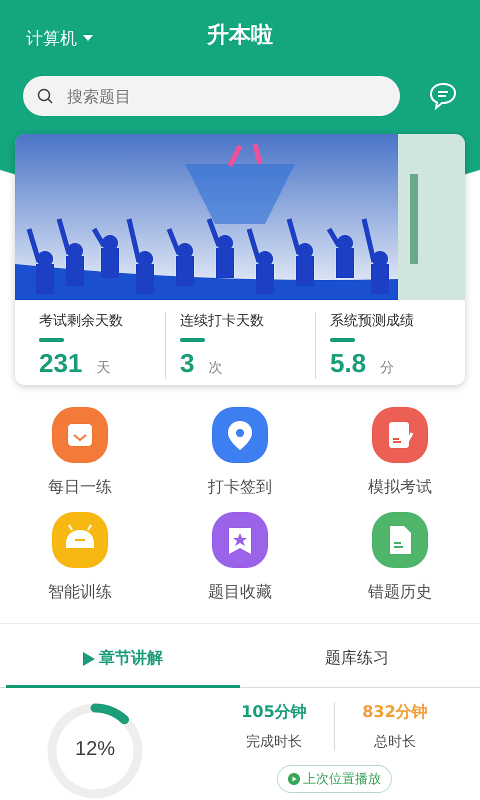  What do you see at coordinates (443, 96) in the screenshot?
I see `message-icon` at bounding box center [443, 96].